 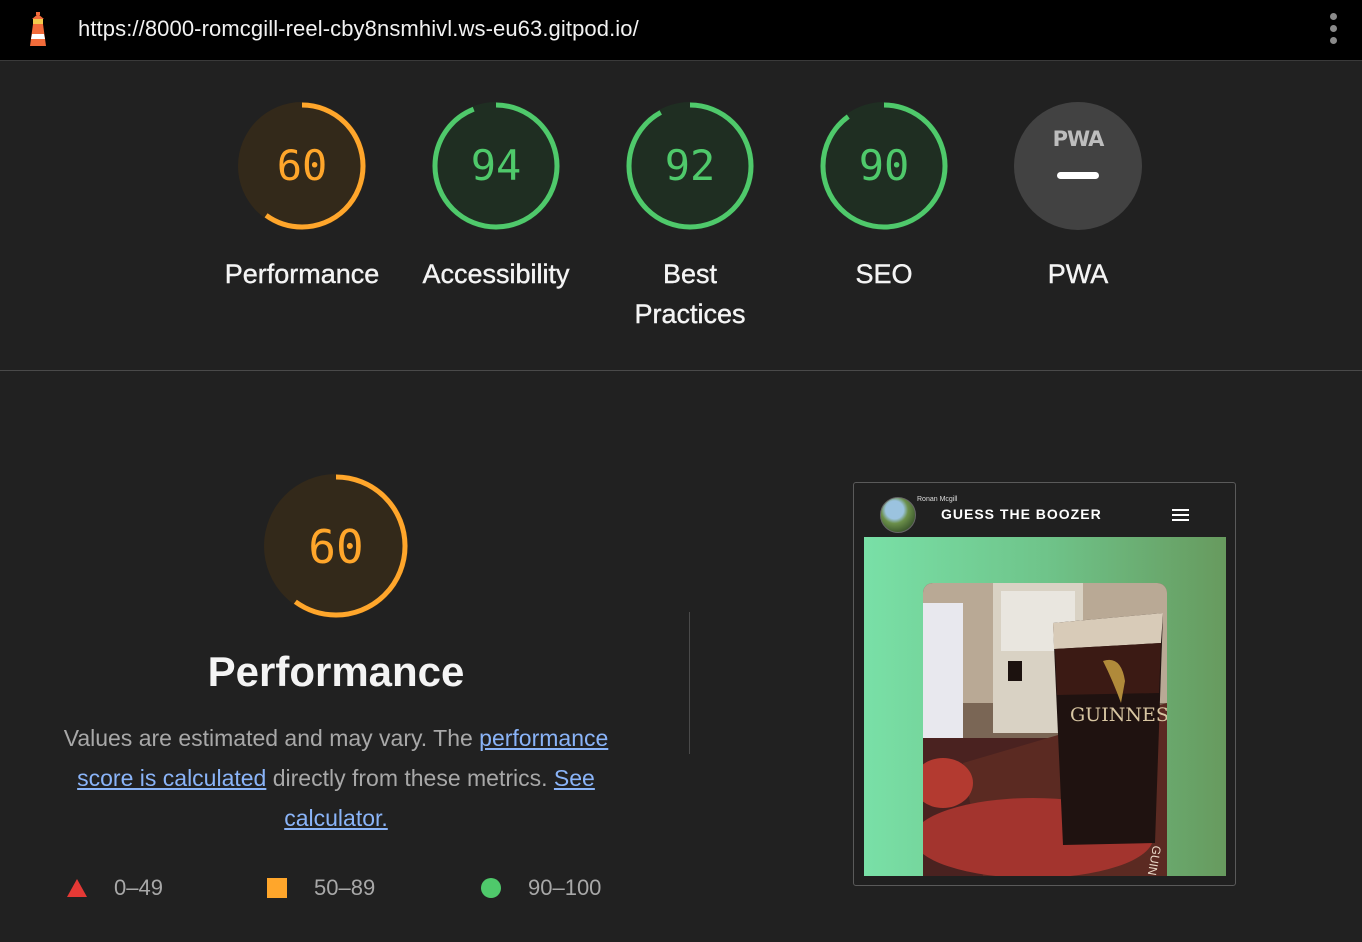 I want to click on final-screenshot: Ronan Mcgill GUESS THE BOOZER GUINNESS, so click(x=1044, y=684).